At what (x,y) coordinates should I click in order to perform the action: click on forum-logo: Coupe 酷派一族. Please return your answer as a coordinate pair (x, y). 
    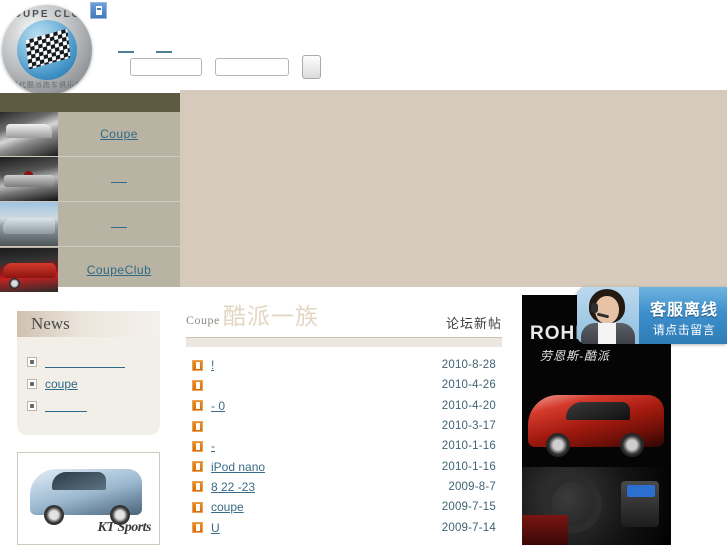
    Looking at the image, I should click on (252, 316).